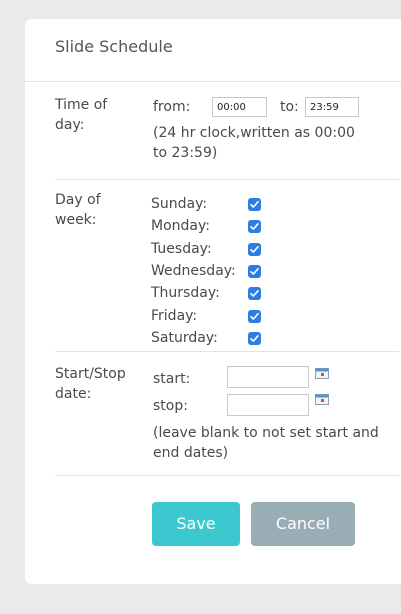 The image size is (401, 614). Describe the element at coordinates (213, 50) in the screenshot. I see `dialog-header: Slide Schedule` at that location.